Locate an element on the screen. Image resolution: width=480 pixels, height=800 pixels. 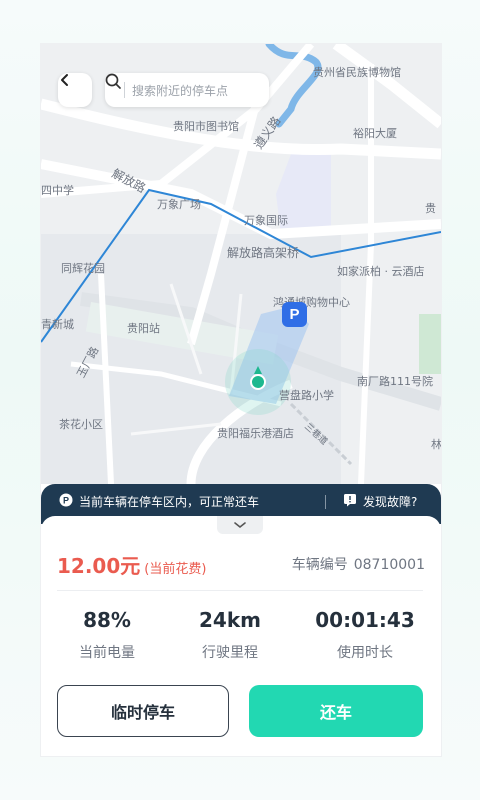
stat-label: 行驶里程 is located at coordinates (230, 653).